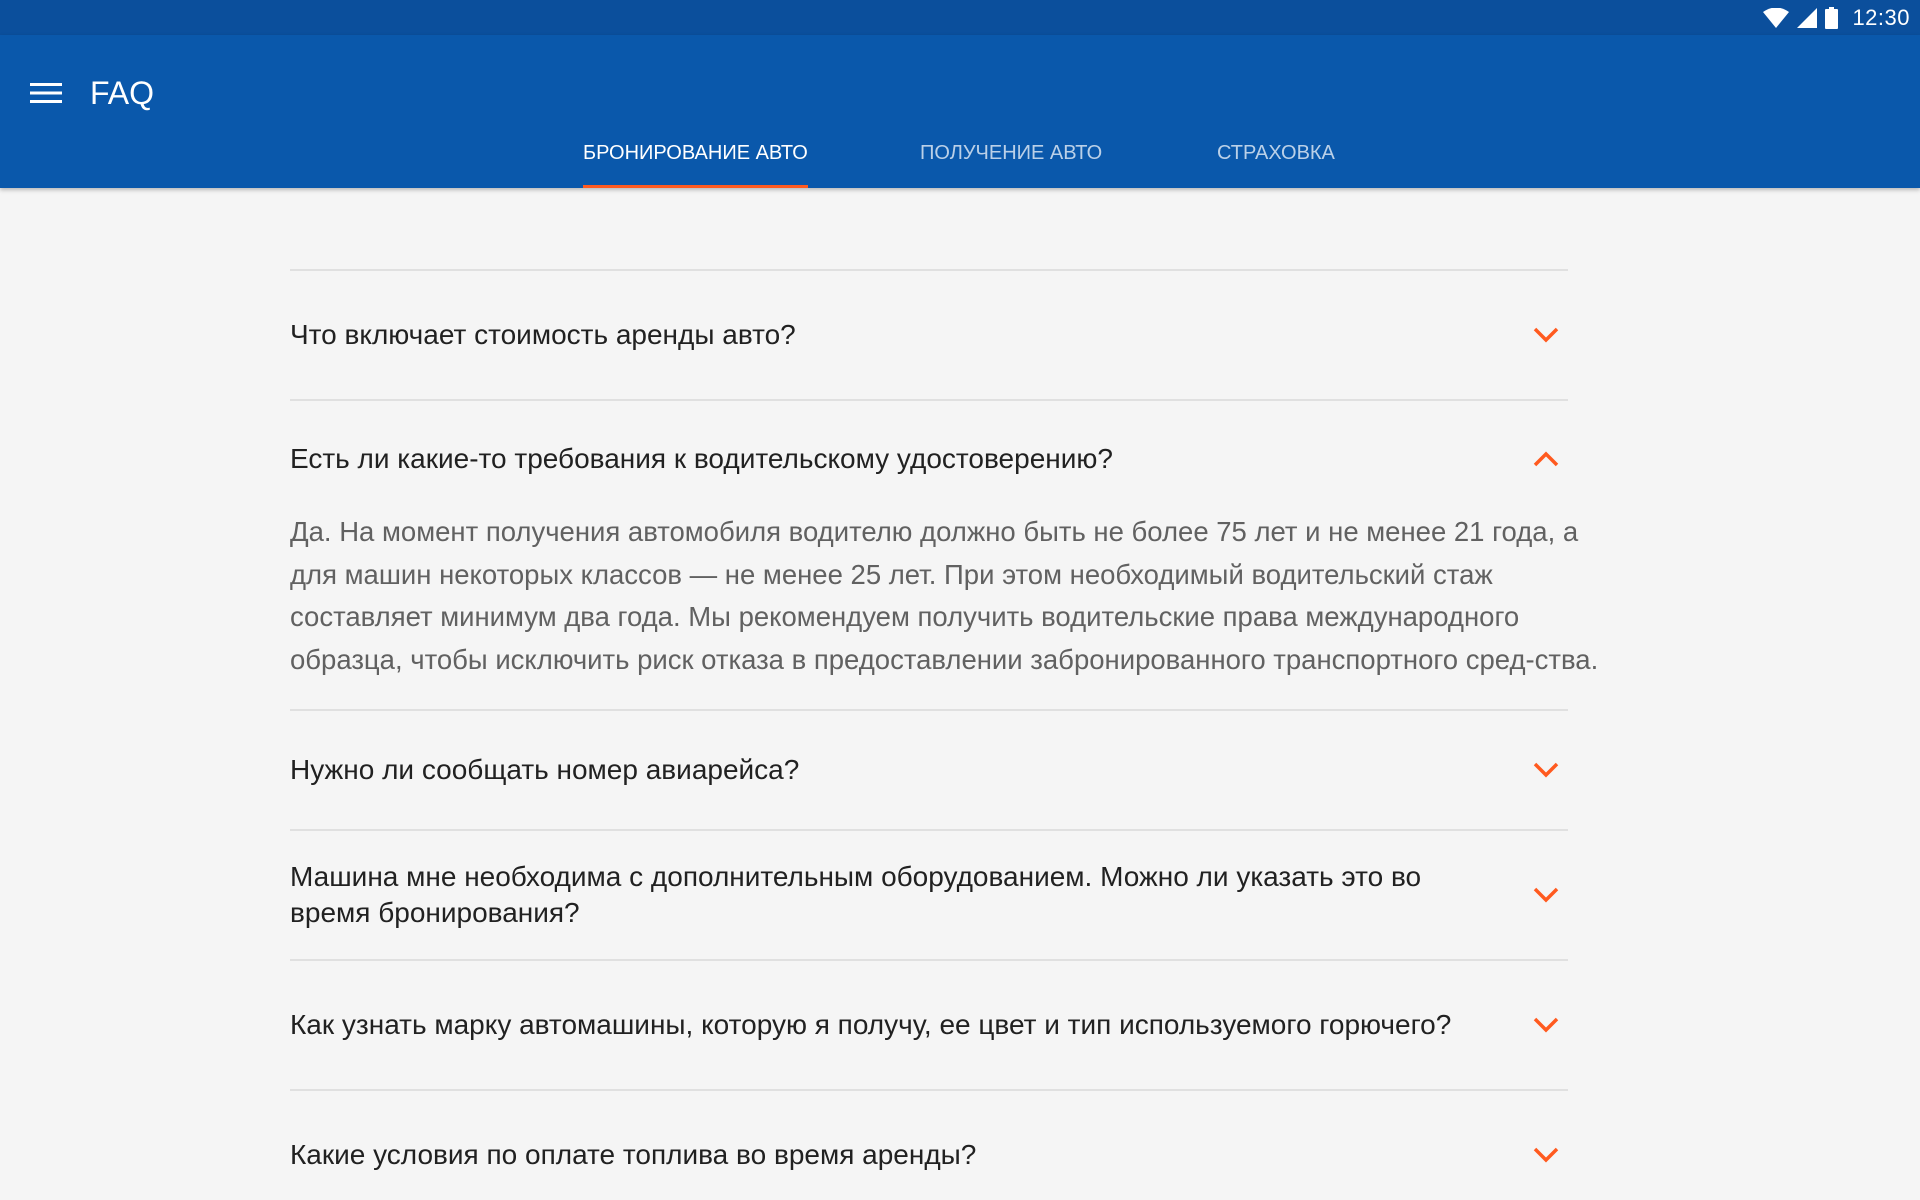  I want to click on faq-item: Что включает стоимость аренды авто?, so click(929, 334).